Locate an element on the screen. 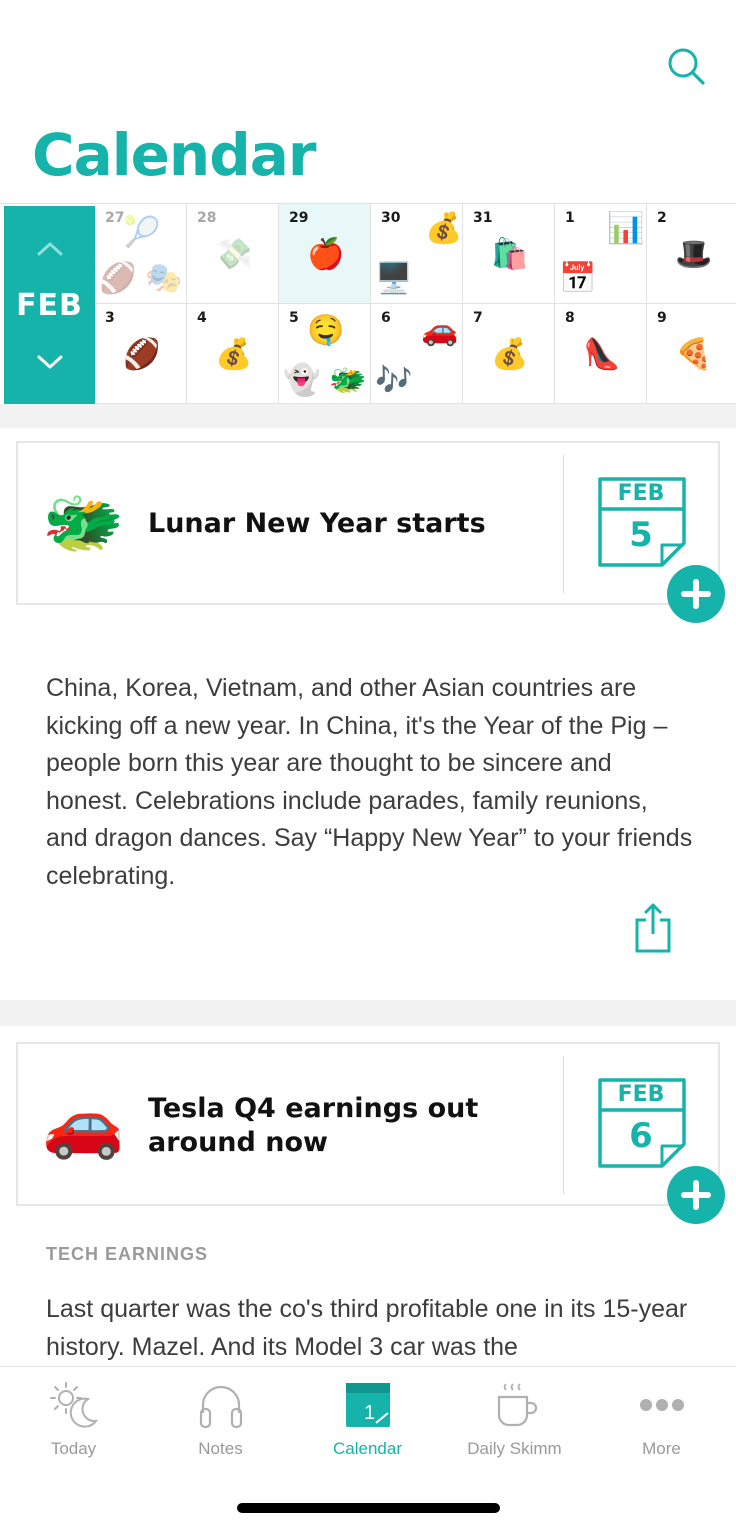 The height and width of the screenshot is (1530, 736). calendar-day: 8 👠 is located at coordinates (601, 354).